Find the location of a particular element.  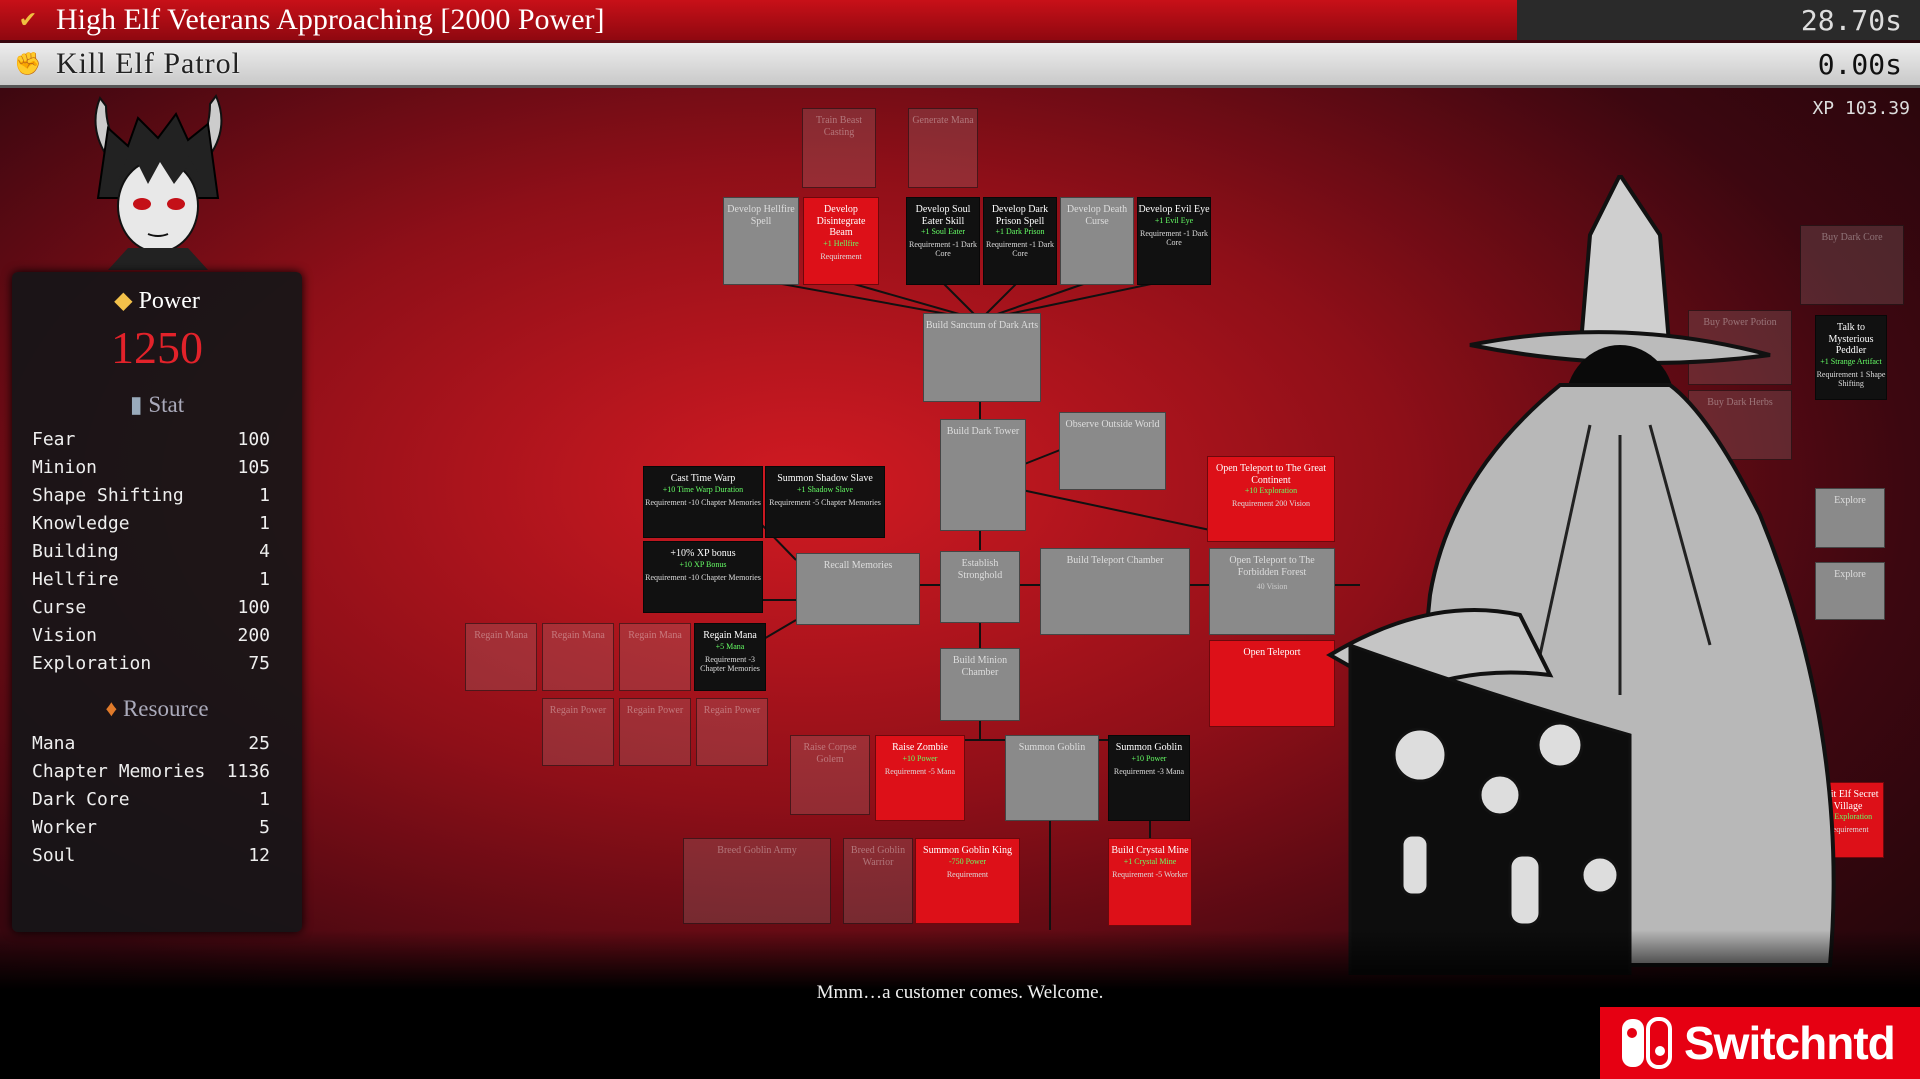

skill-node: Breed Goblin Army is located at coordinates (757, 881).